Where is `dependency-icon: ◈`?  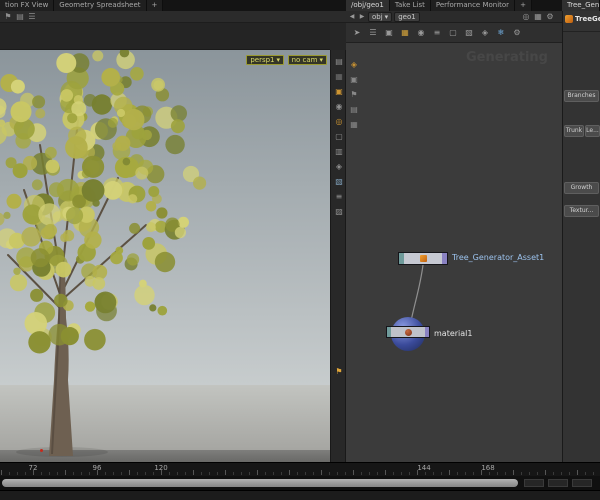 dependency-icon: ◈ is located at coordinates (485, 33).